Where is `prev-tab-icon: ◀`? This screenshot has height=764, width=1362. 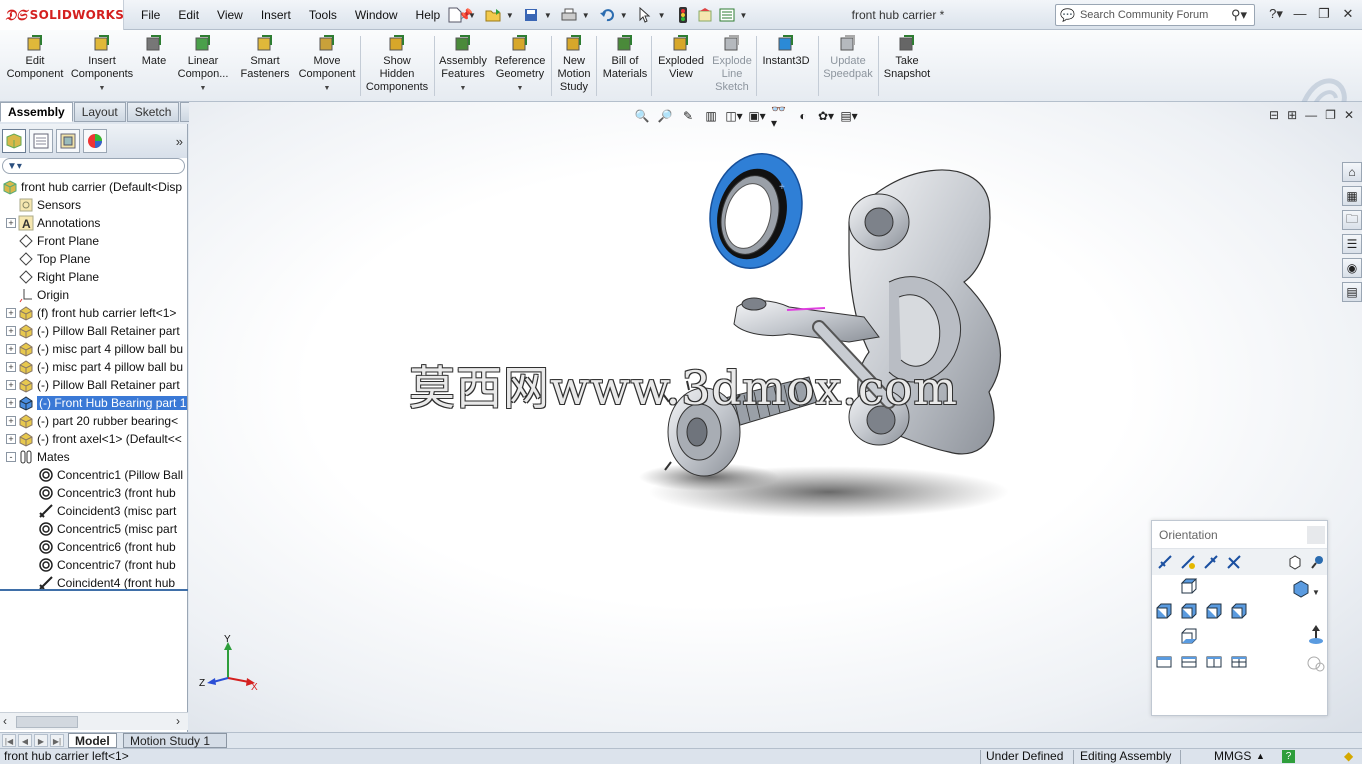
prev-tab-icon: ◀ is located at coordinates (25, 740).